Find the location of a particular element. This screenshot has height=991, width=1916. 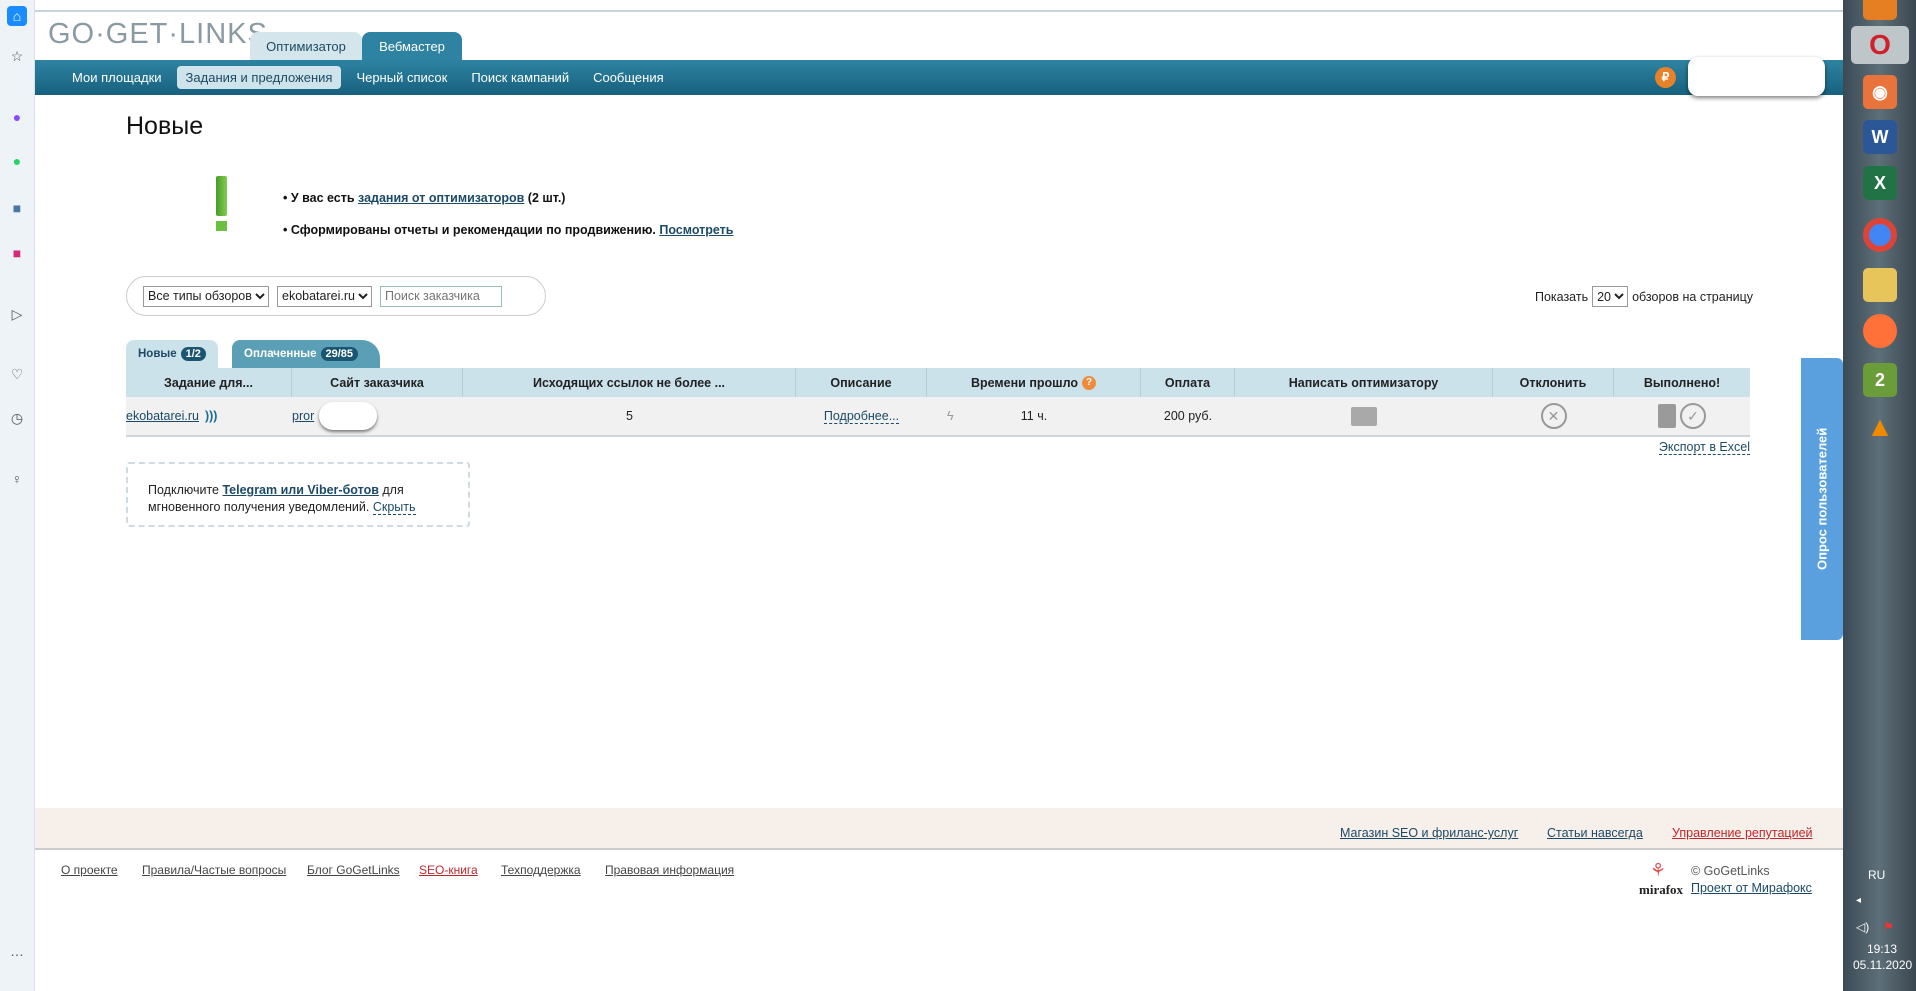

view-reports-link: Посмотреть is located at coordinates (696, 230).